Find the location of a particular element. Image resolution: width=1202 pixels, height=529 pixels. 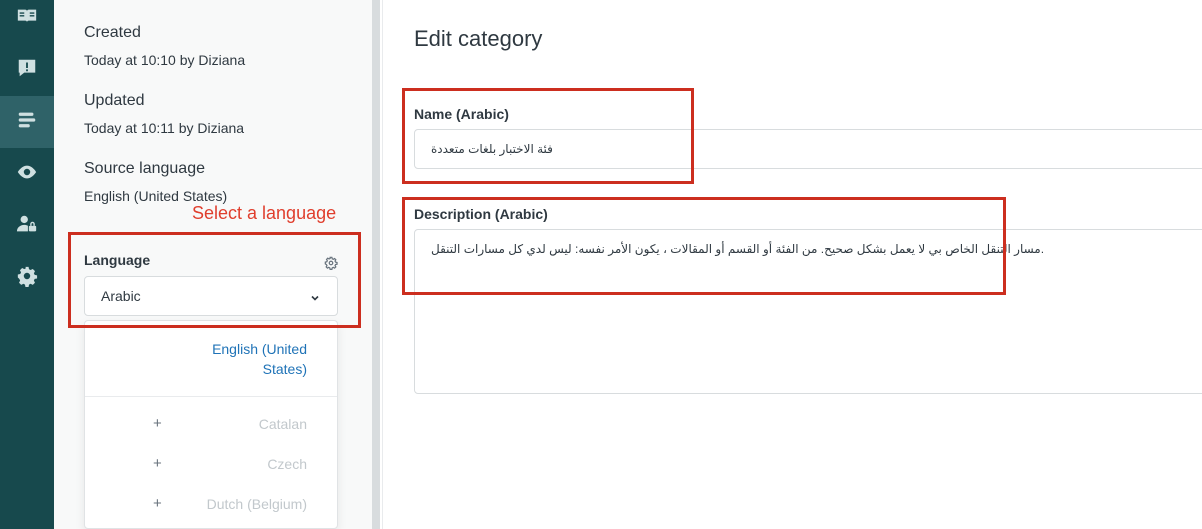

annotation-box-name is located at coordinates (548, 136).